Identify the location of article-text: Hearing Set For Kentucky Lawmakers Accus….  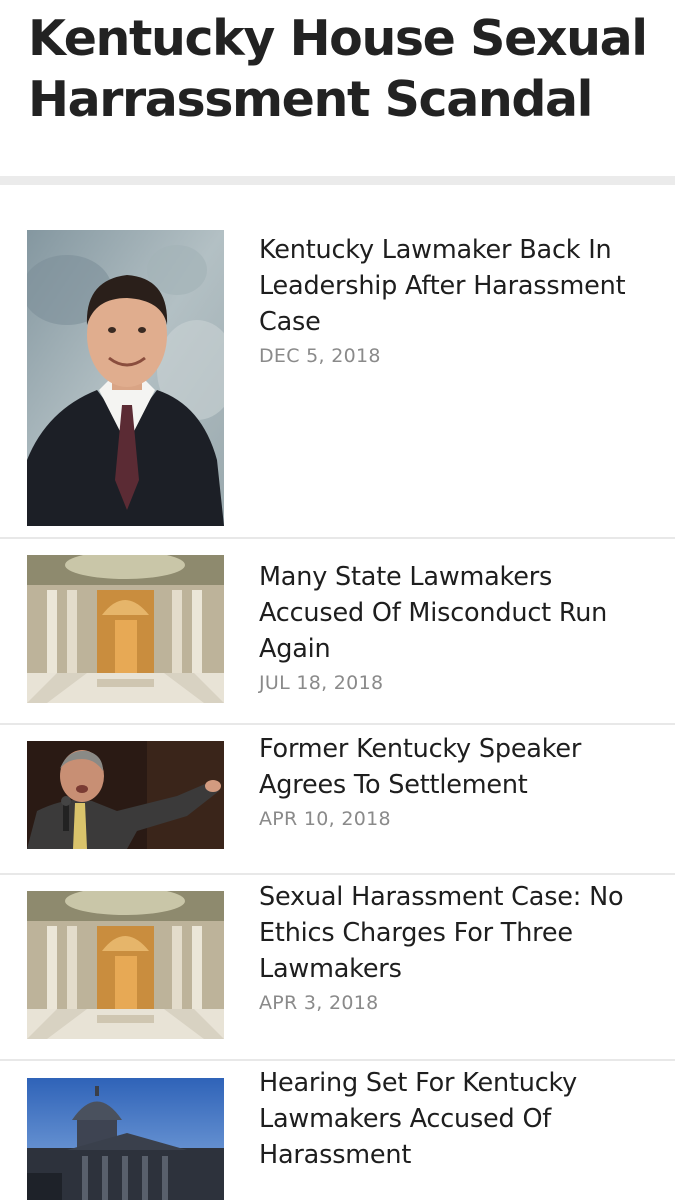
(457, 1121).